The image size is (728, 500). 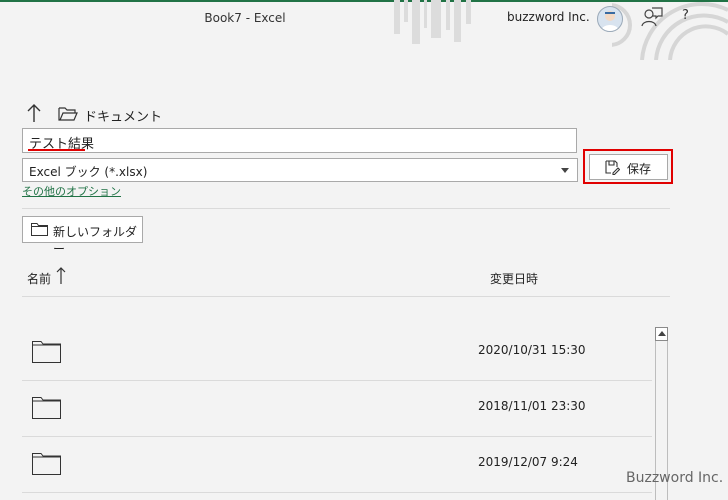 I want to click on avatar-icon, so click(x=610, y=21).